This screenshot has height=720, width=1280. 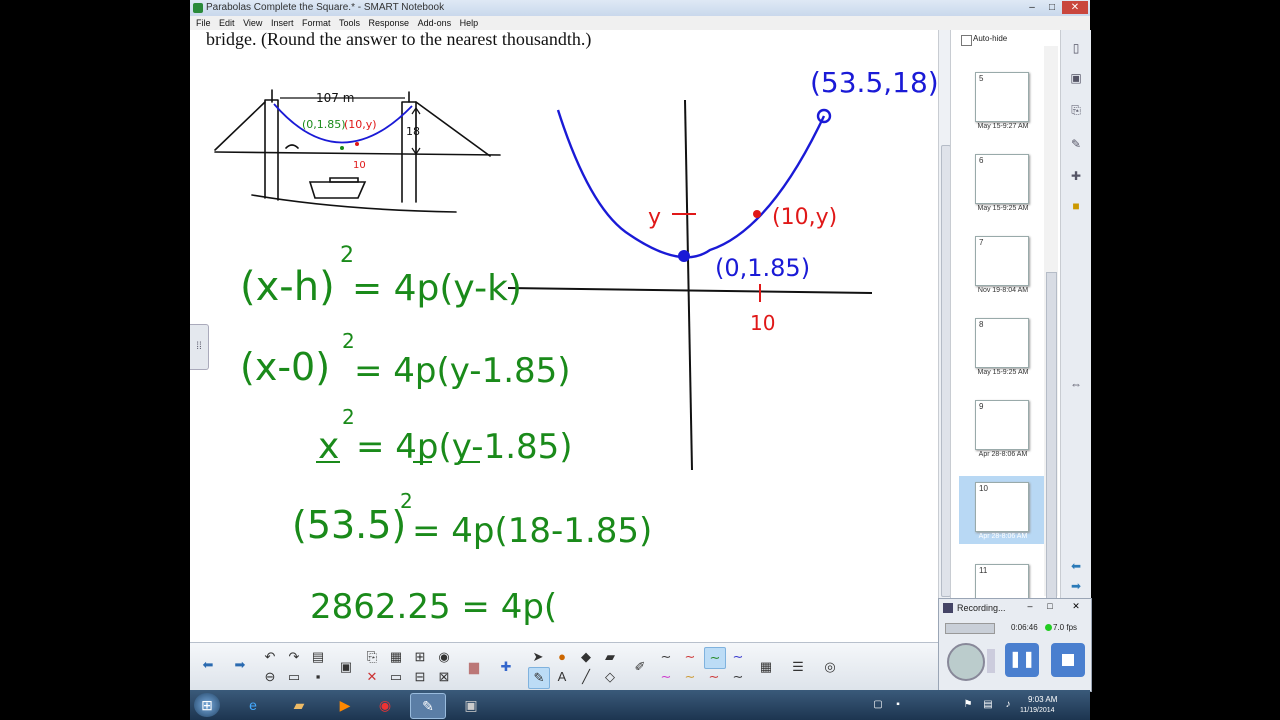 What do you see at coordinates (1076, 384) in the screenshot?
I see `expand-arrows-icon: ⇔` at bounding box center [1076, 384].